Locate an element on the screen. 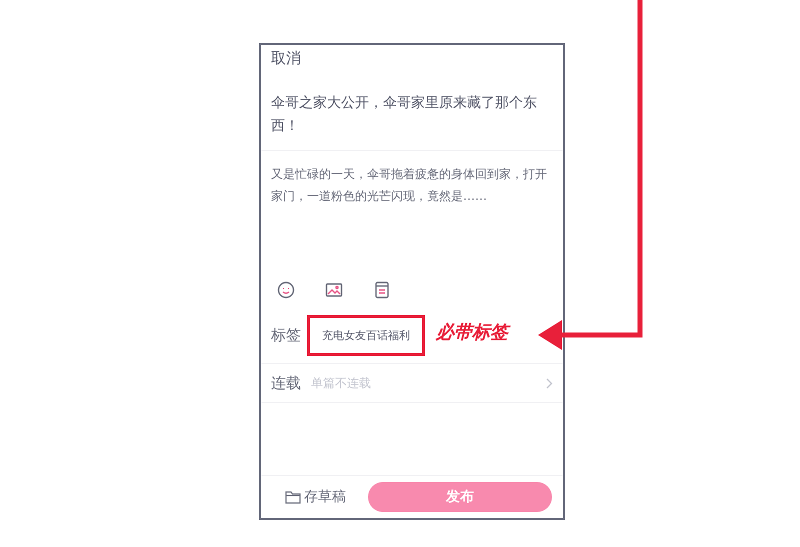  folder-icon is located at coordinates (293, 497).